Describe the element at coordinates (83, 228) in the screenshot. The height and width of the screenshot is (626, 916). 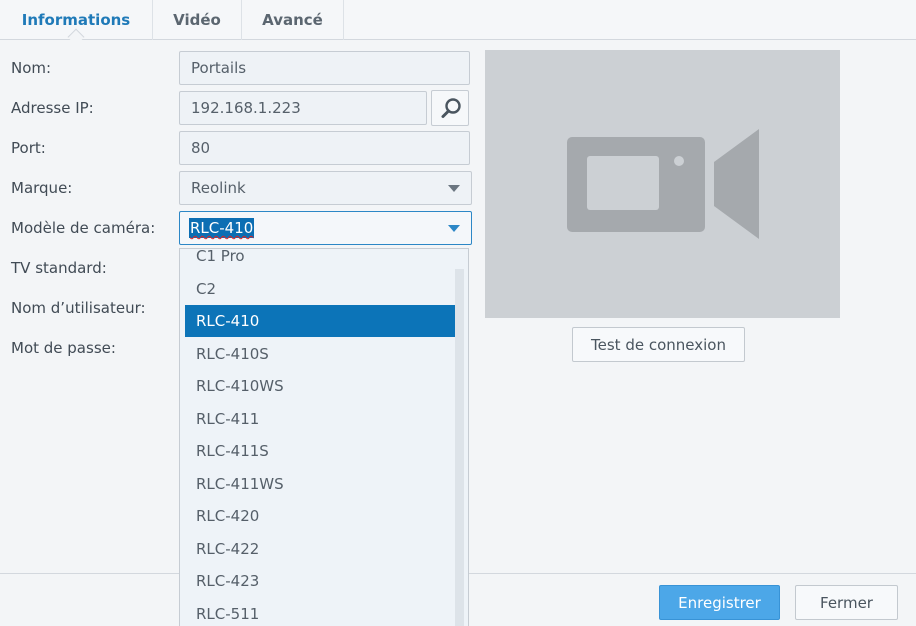
I see `model-label: Modèle de caméra:` at that location.